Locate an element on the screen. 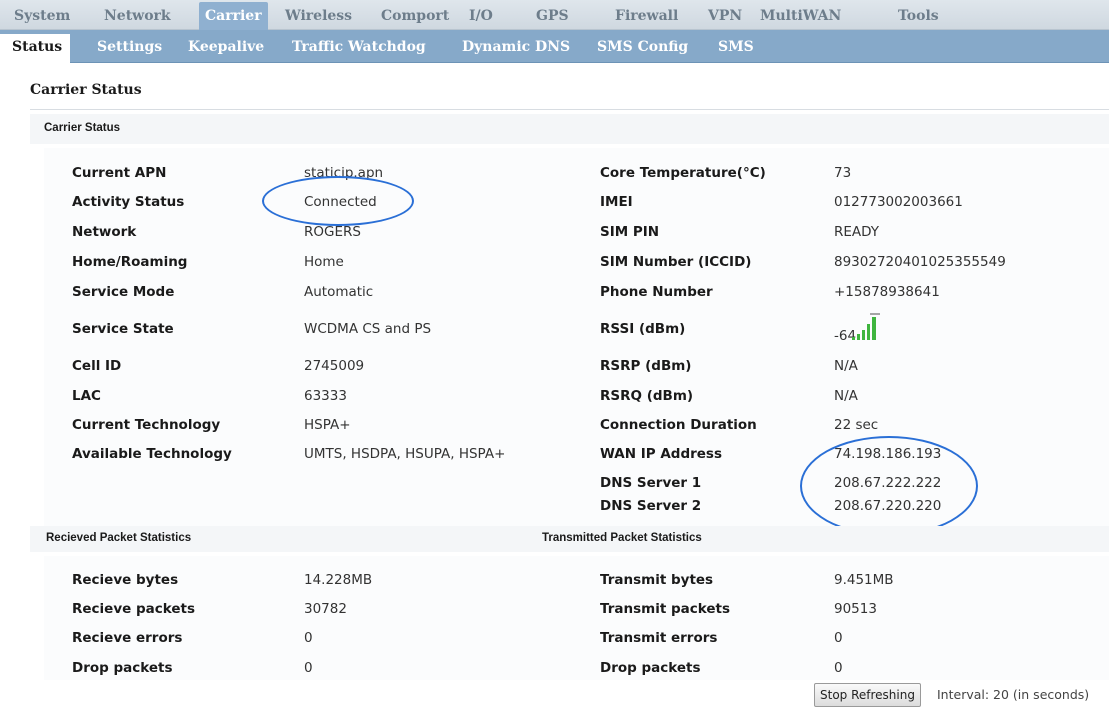  field-label: SIM PIN is located at coordinates (630, 232).